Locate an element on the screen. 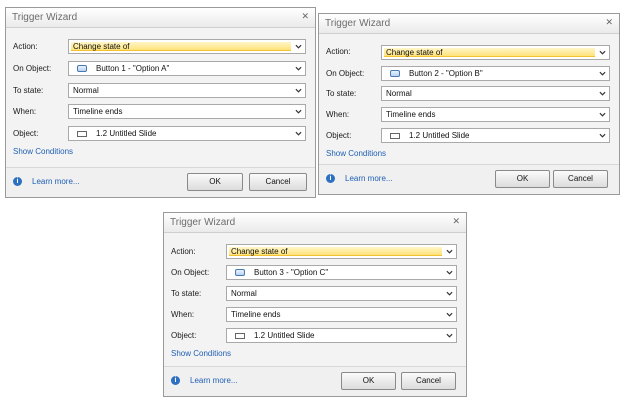  on-object-dropdown: Button 2 - "Option B" is located at coordinates (495, 73).